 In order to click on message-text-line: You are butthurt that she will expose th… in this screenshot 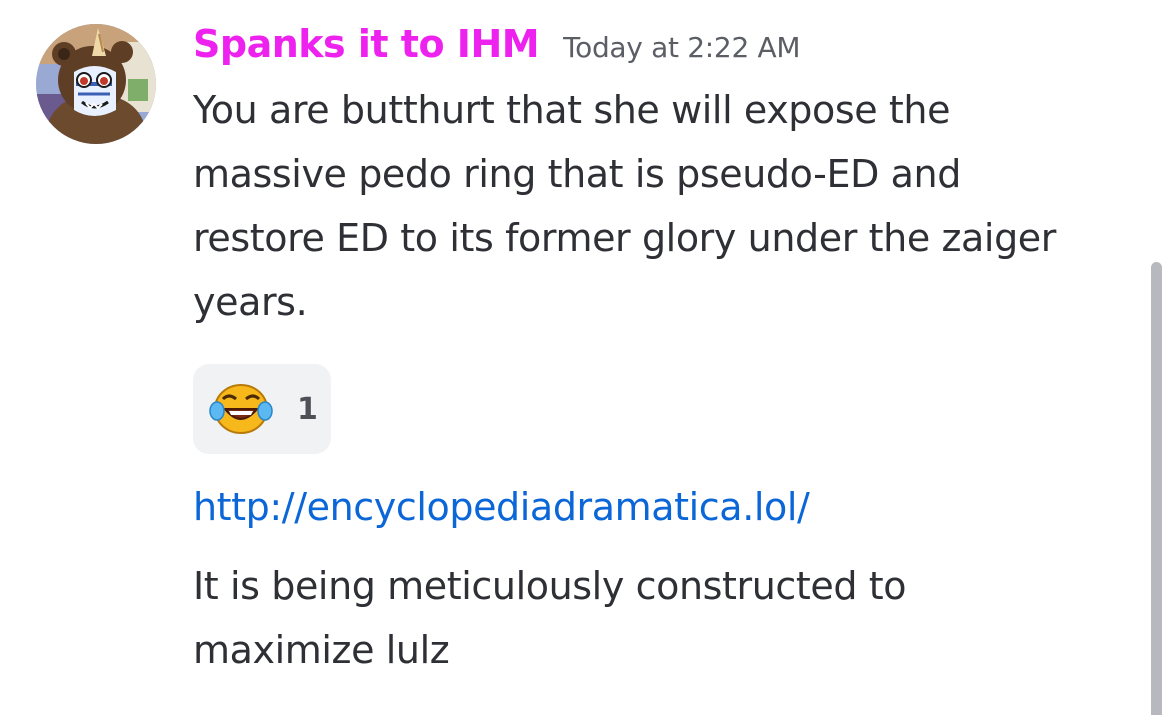, I will do `click(572, 110)`.